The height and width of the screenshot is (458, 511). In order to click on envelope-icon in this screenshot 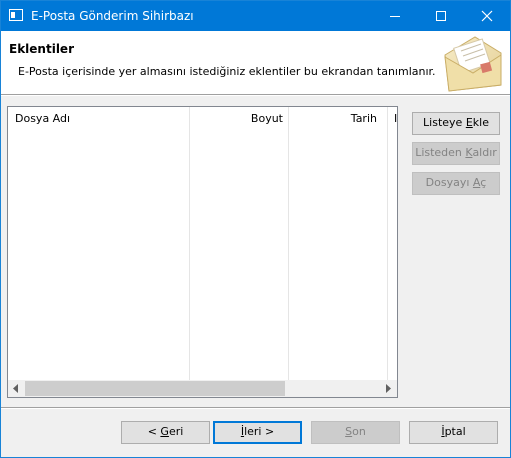, I will do `click(473, 64)`.